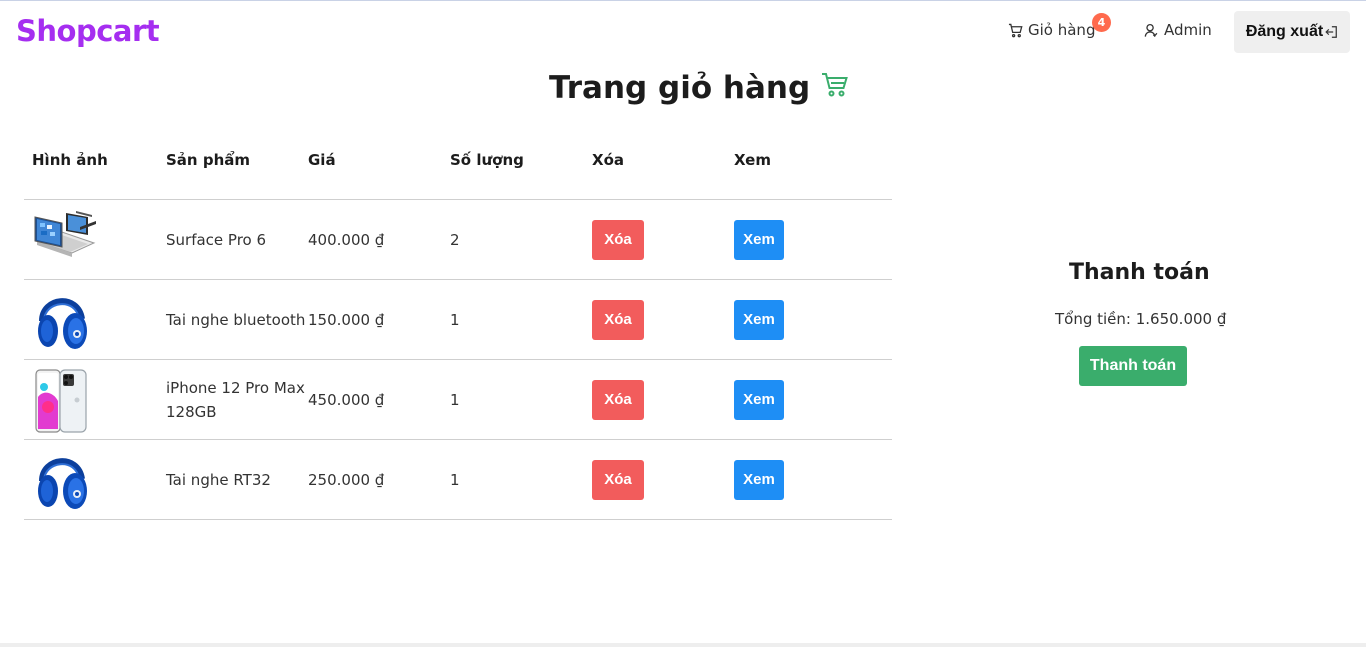 The image size is (1366, 647). What do you see at coordinates (346, 319) in the screenshot?
I see `product-price: 150.000 ₫` at bounding box center [346, 319].